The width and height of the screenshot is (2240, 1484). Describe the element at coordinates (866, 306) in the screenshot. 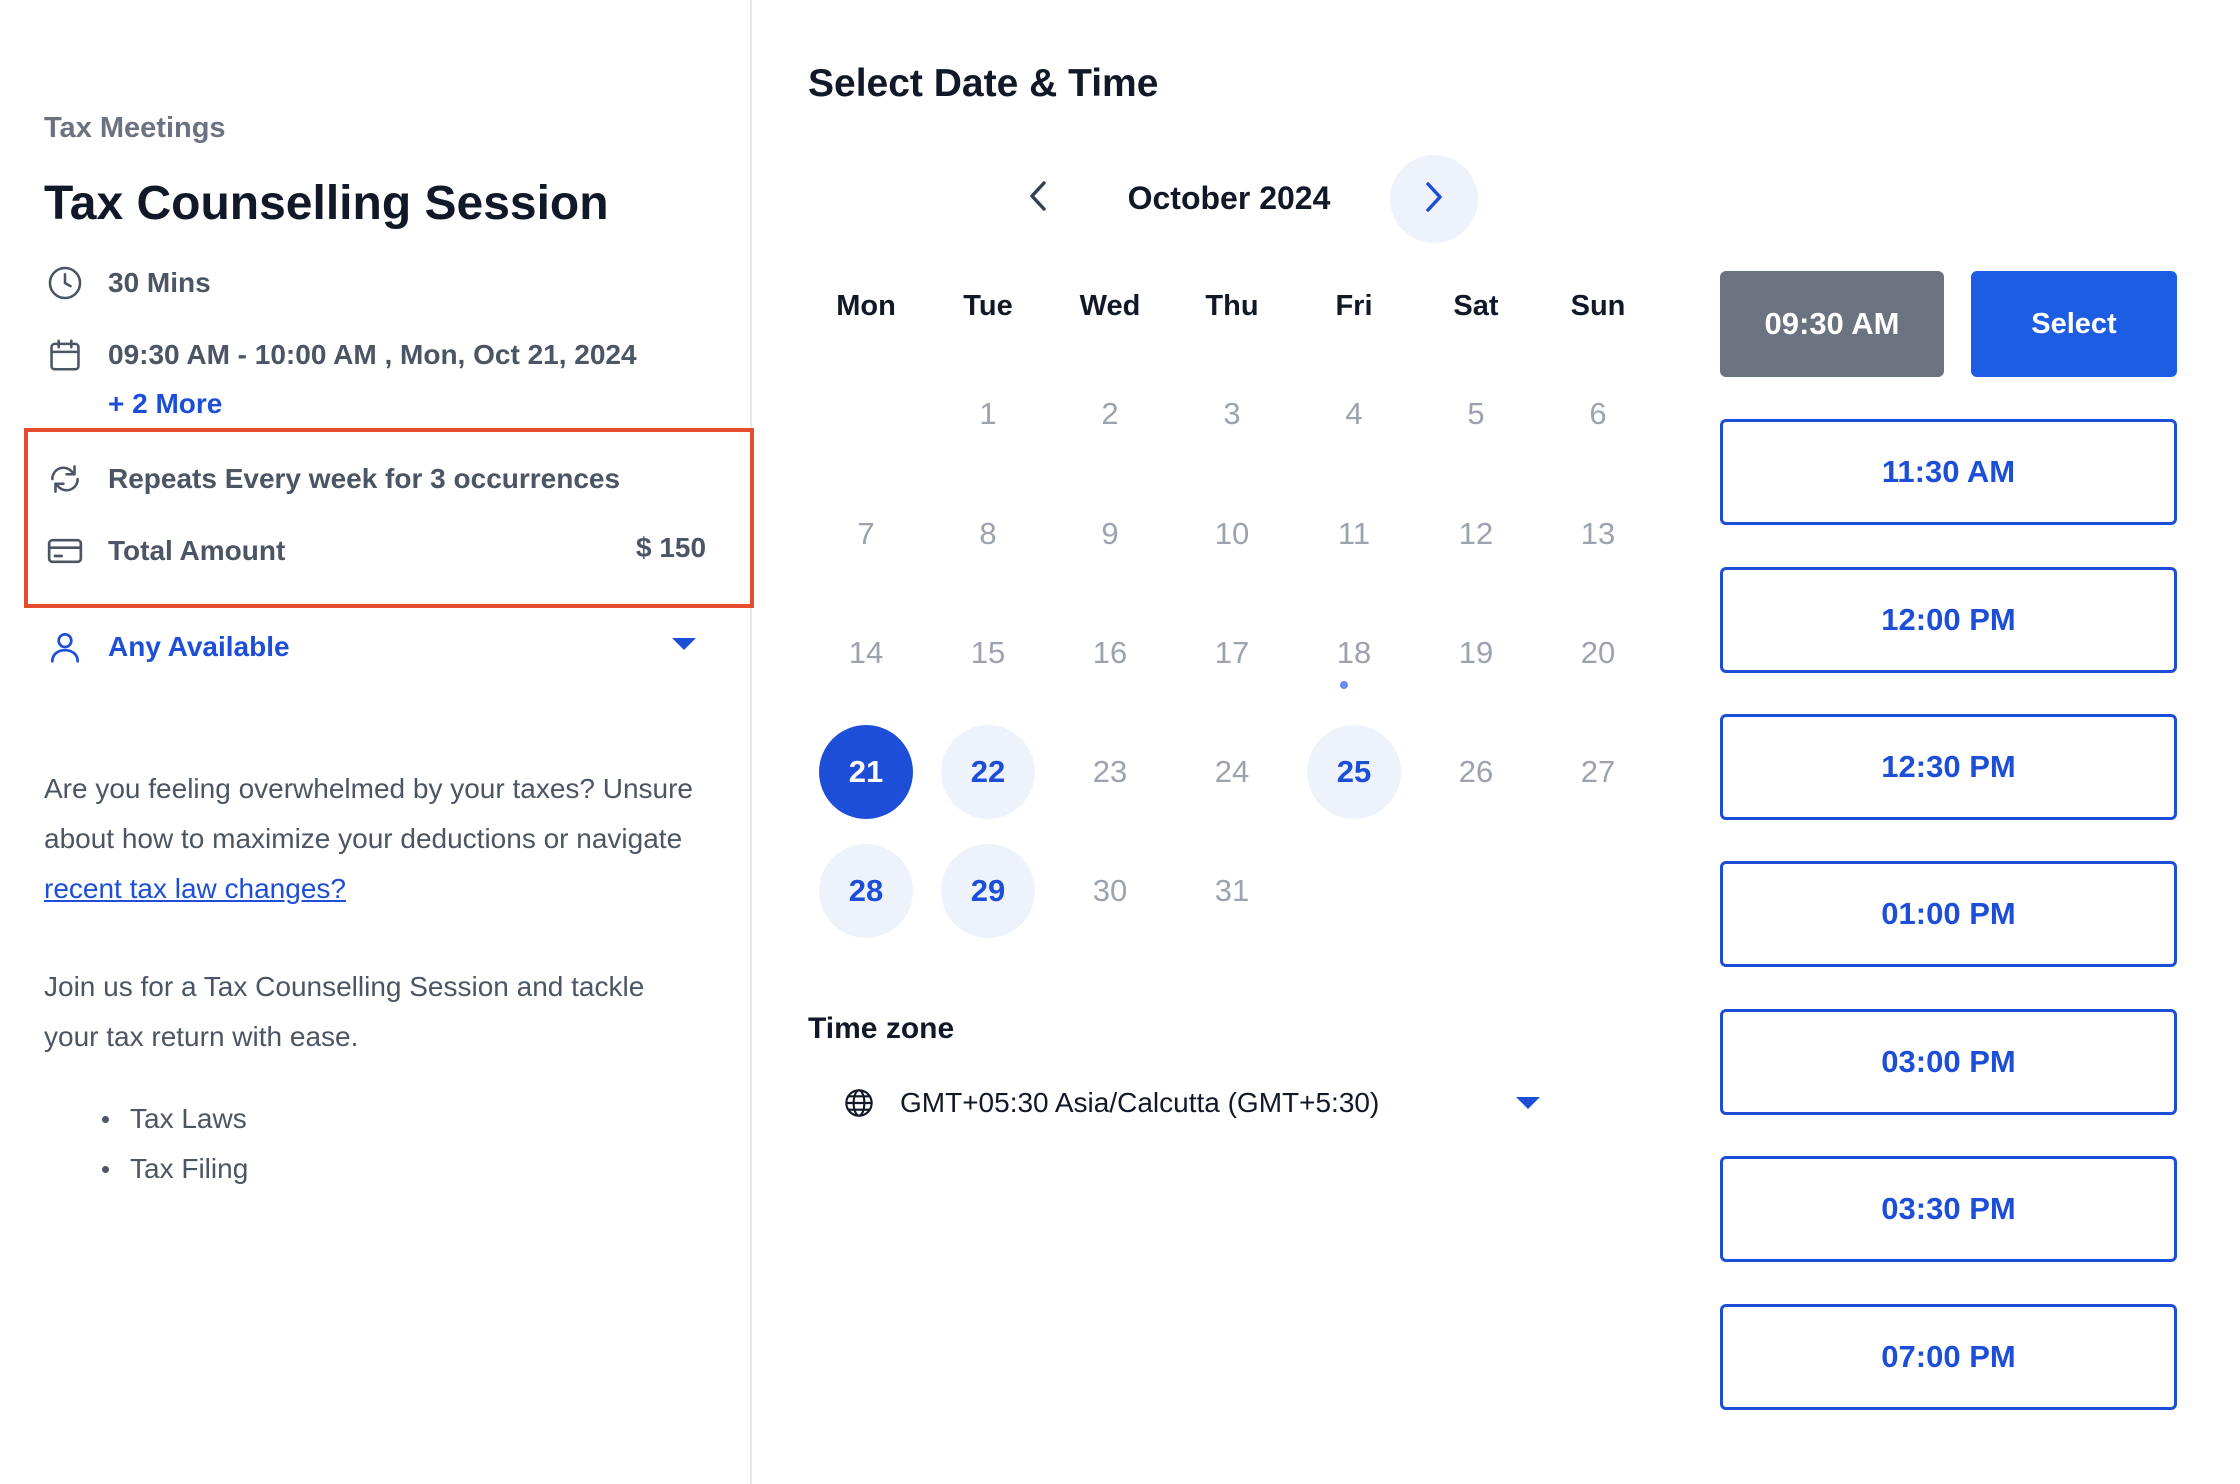

I see `weekday-mon: Mon` at that location.